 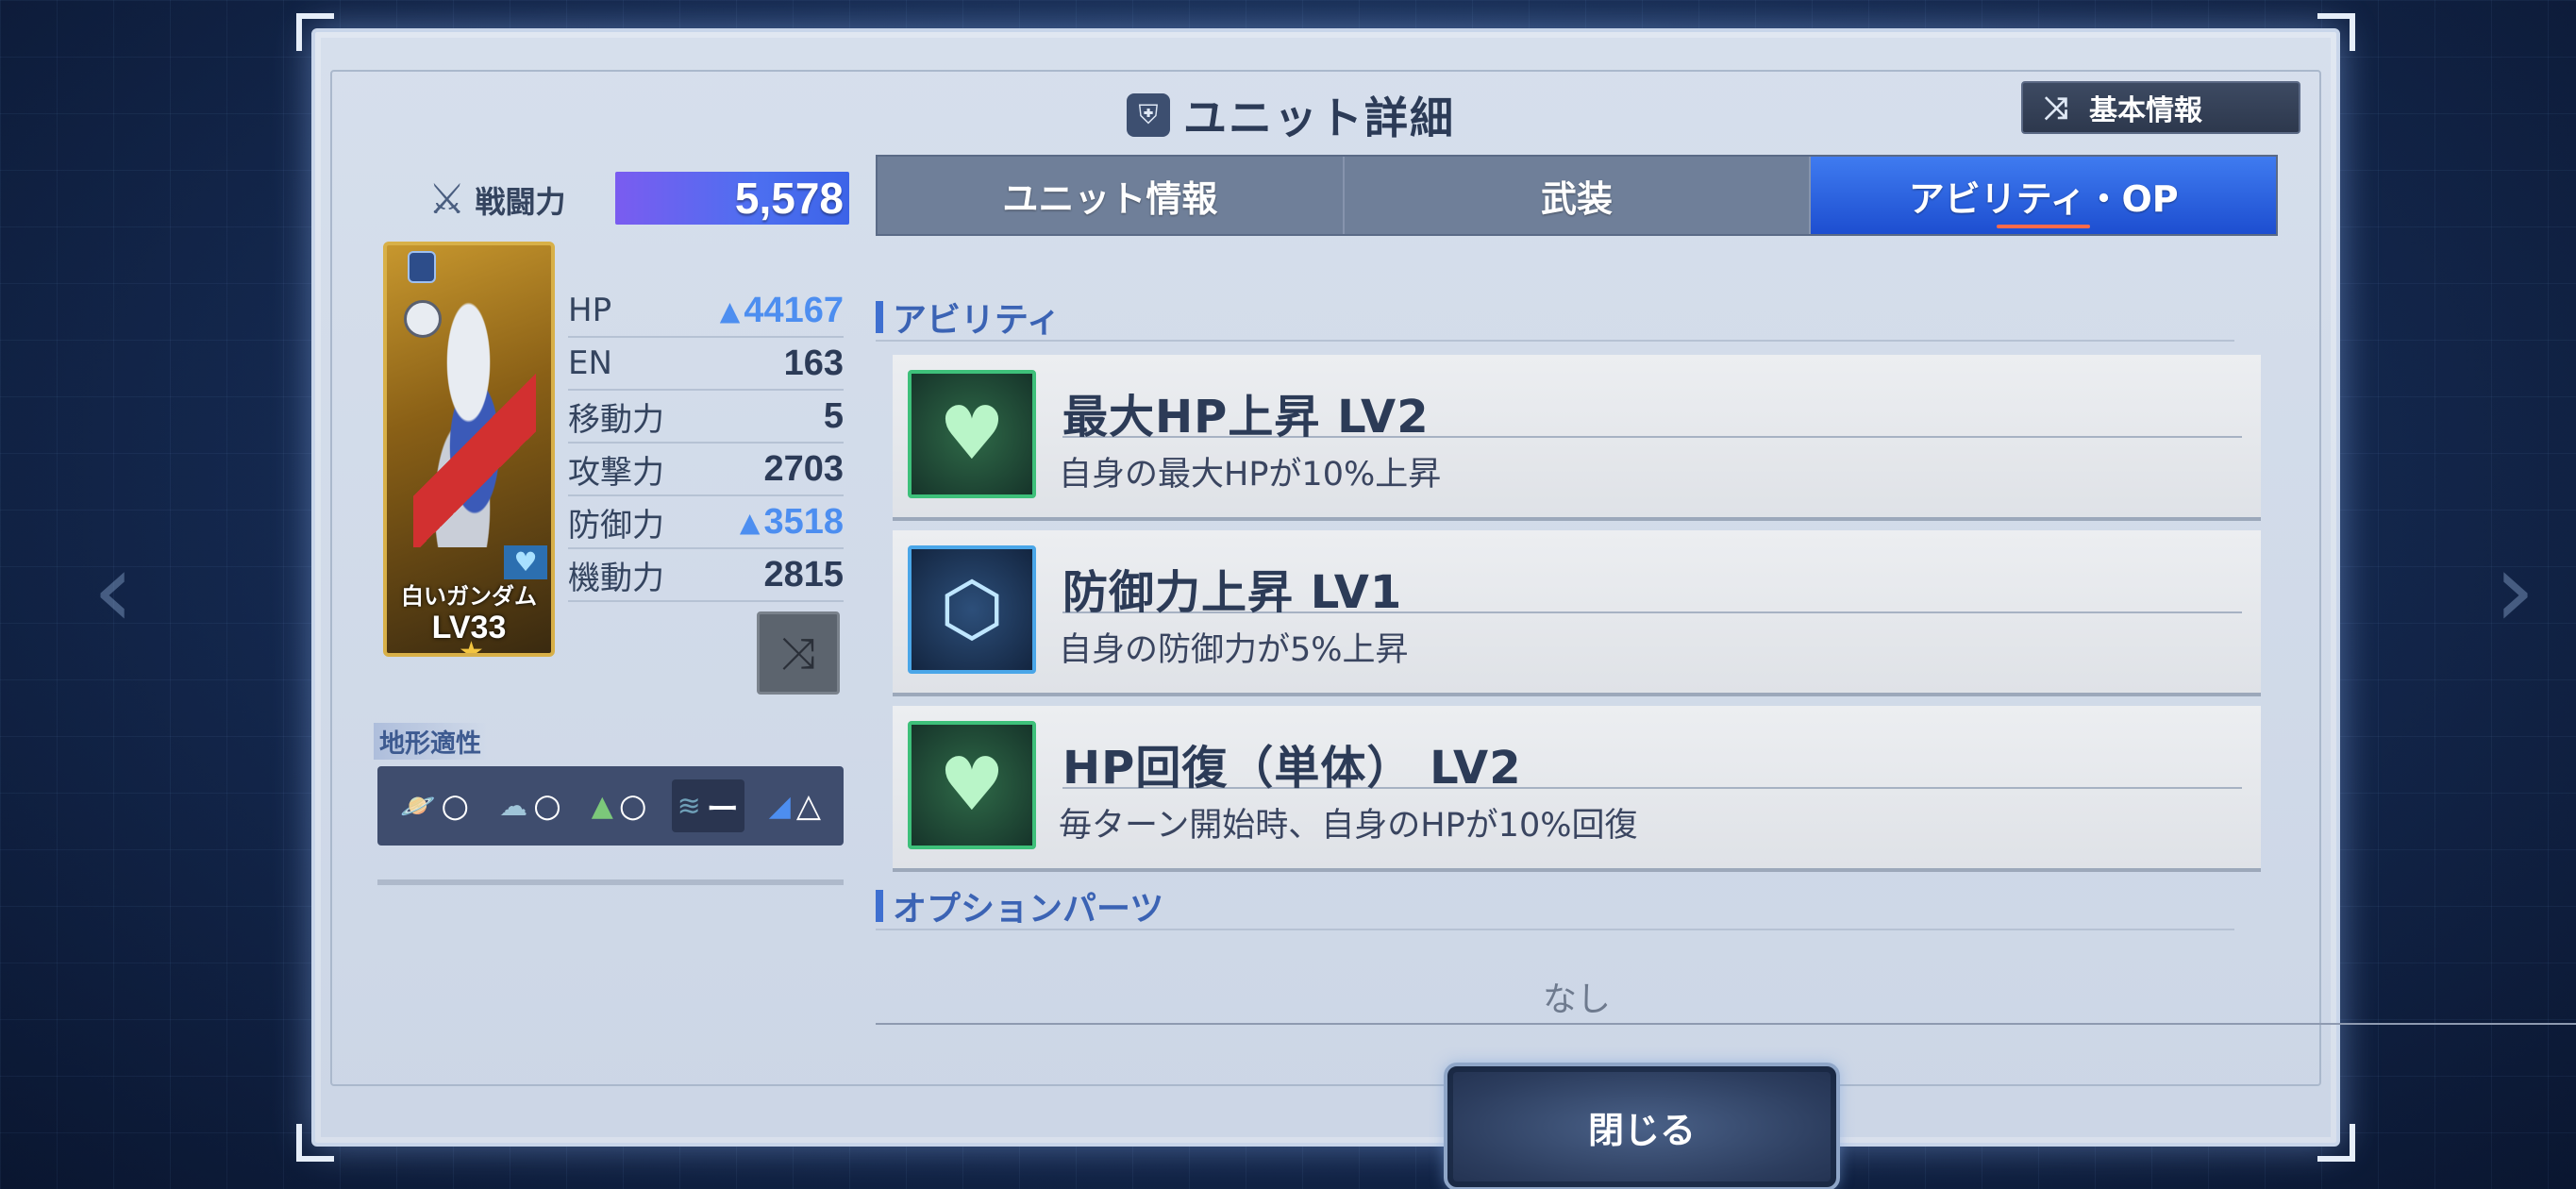 What do you see at coordinates (722, 810) in the screenshot?
I see `terrain-grade: ー` at bounding box center [722, 810].